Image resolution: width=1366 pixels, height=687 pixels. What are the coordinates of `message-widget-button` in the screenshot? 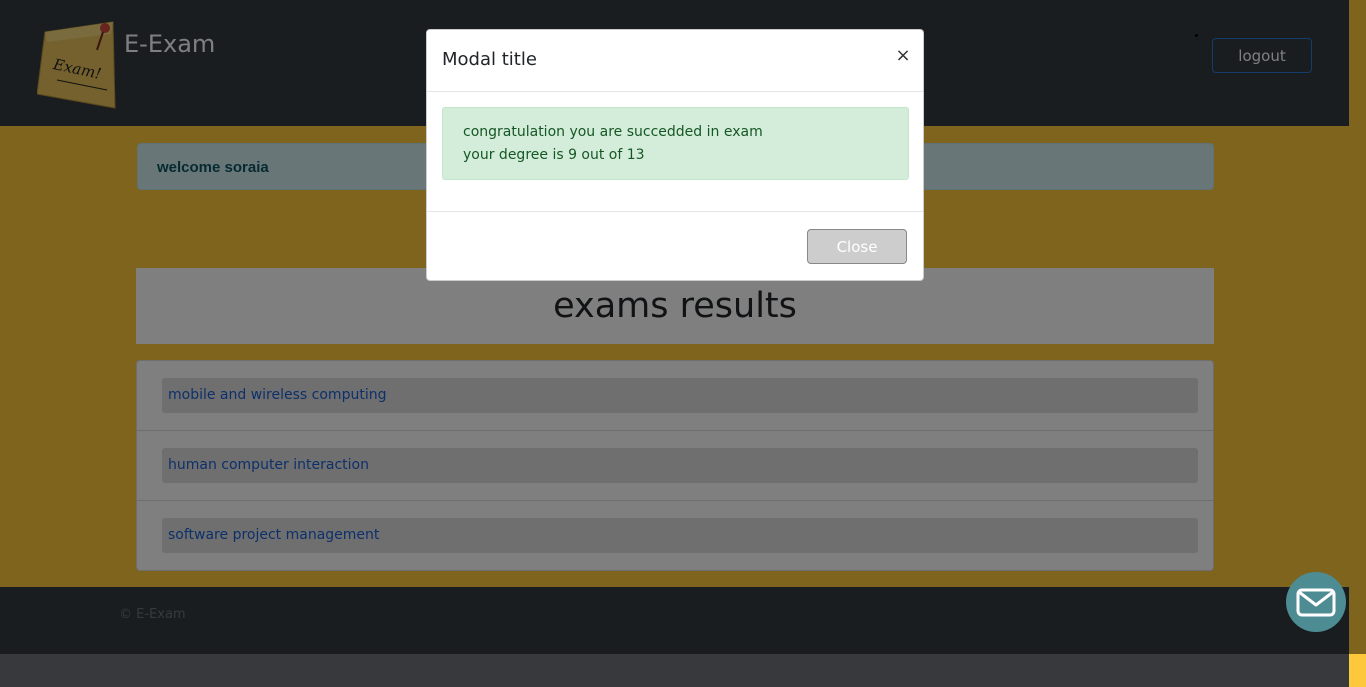 It's located at (1316, 602).